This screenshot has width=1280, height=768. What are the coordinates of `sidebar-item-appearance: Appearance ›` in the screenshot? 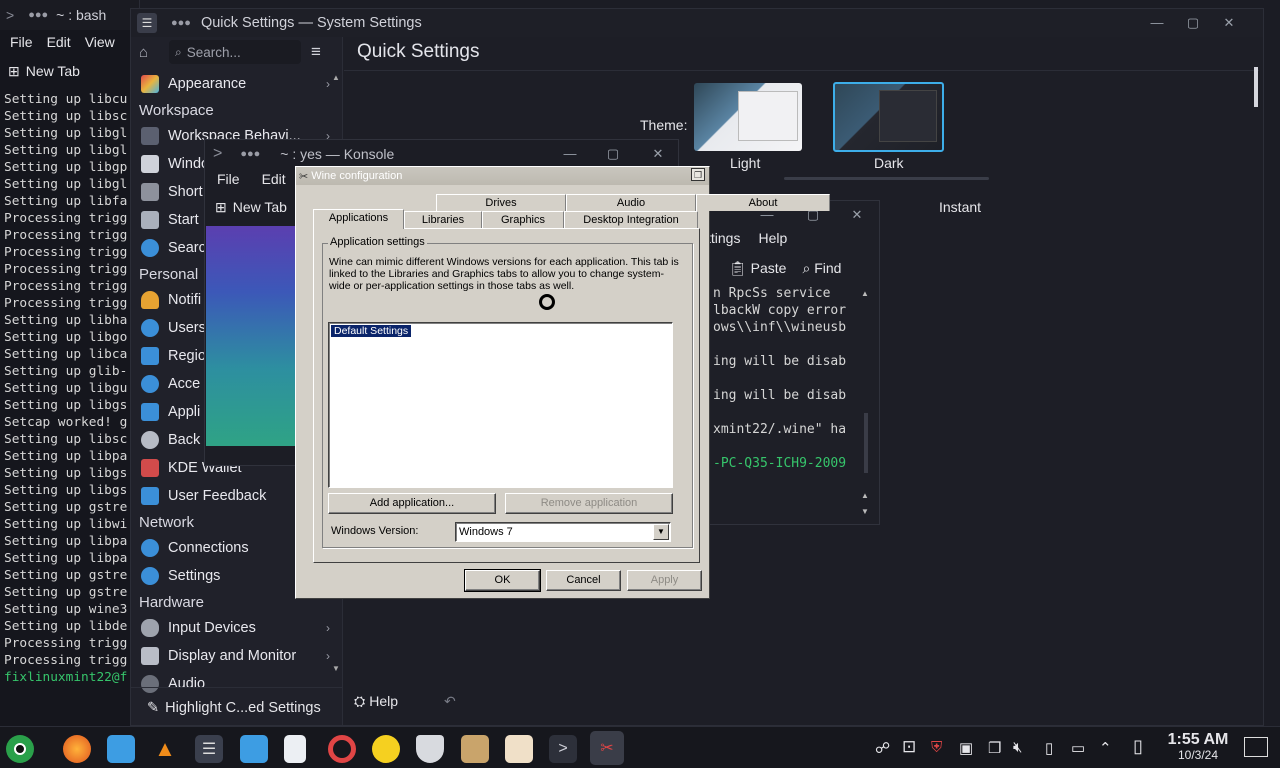 It's located at (236, 84).